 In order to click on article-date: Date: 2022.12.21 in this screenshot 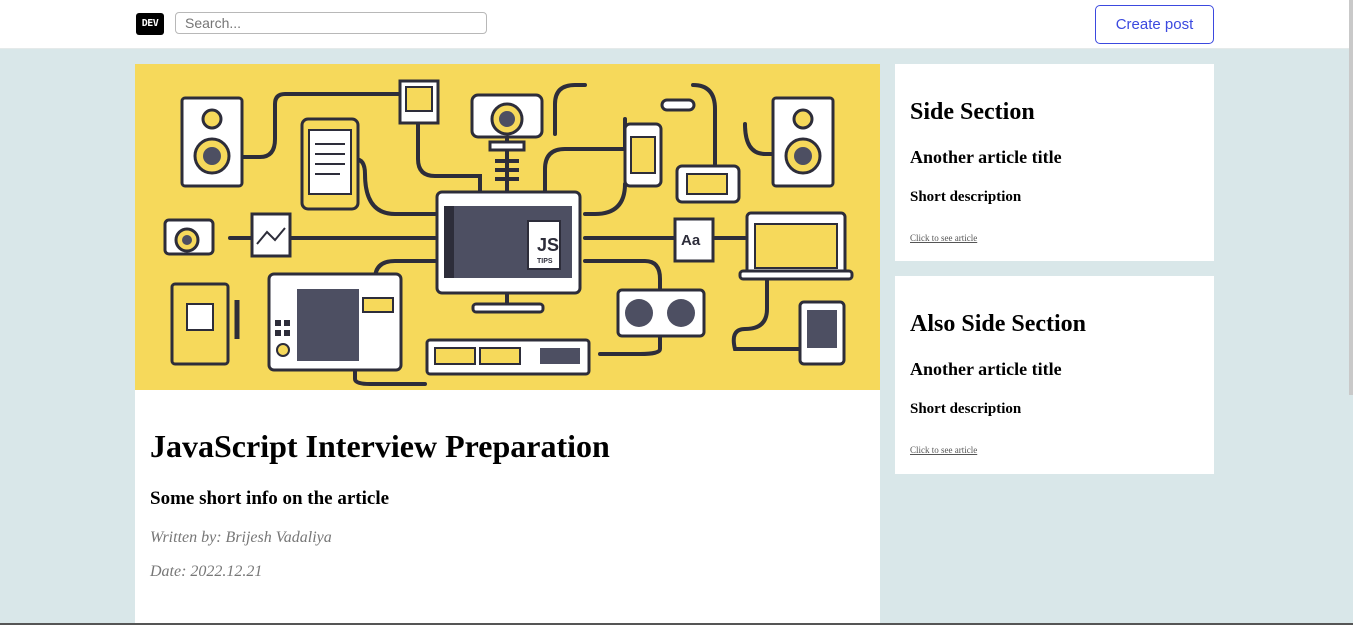, I will do `click(206, 571)`.